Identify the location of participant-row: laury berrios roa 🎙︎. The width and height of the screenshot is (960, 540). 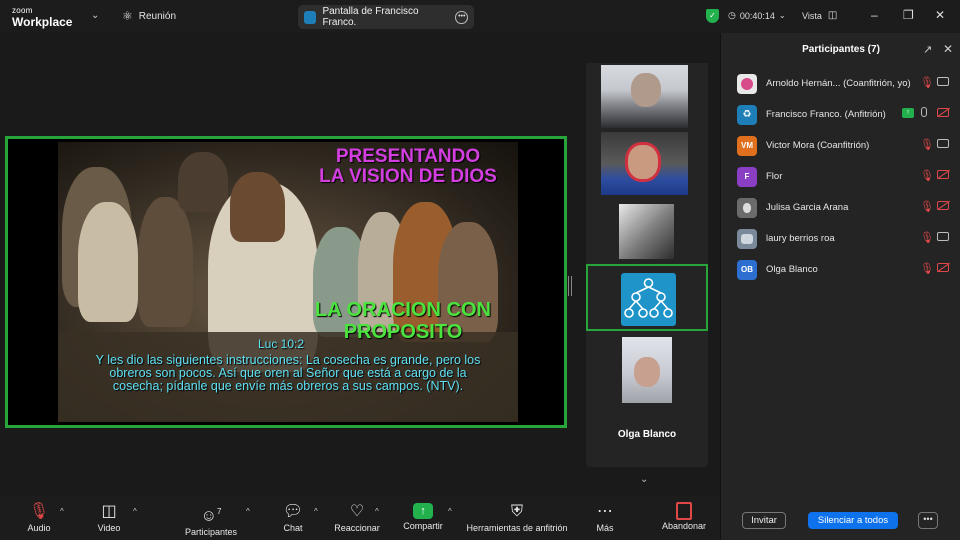
(840, 238).